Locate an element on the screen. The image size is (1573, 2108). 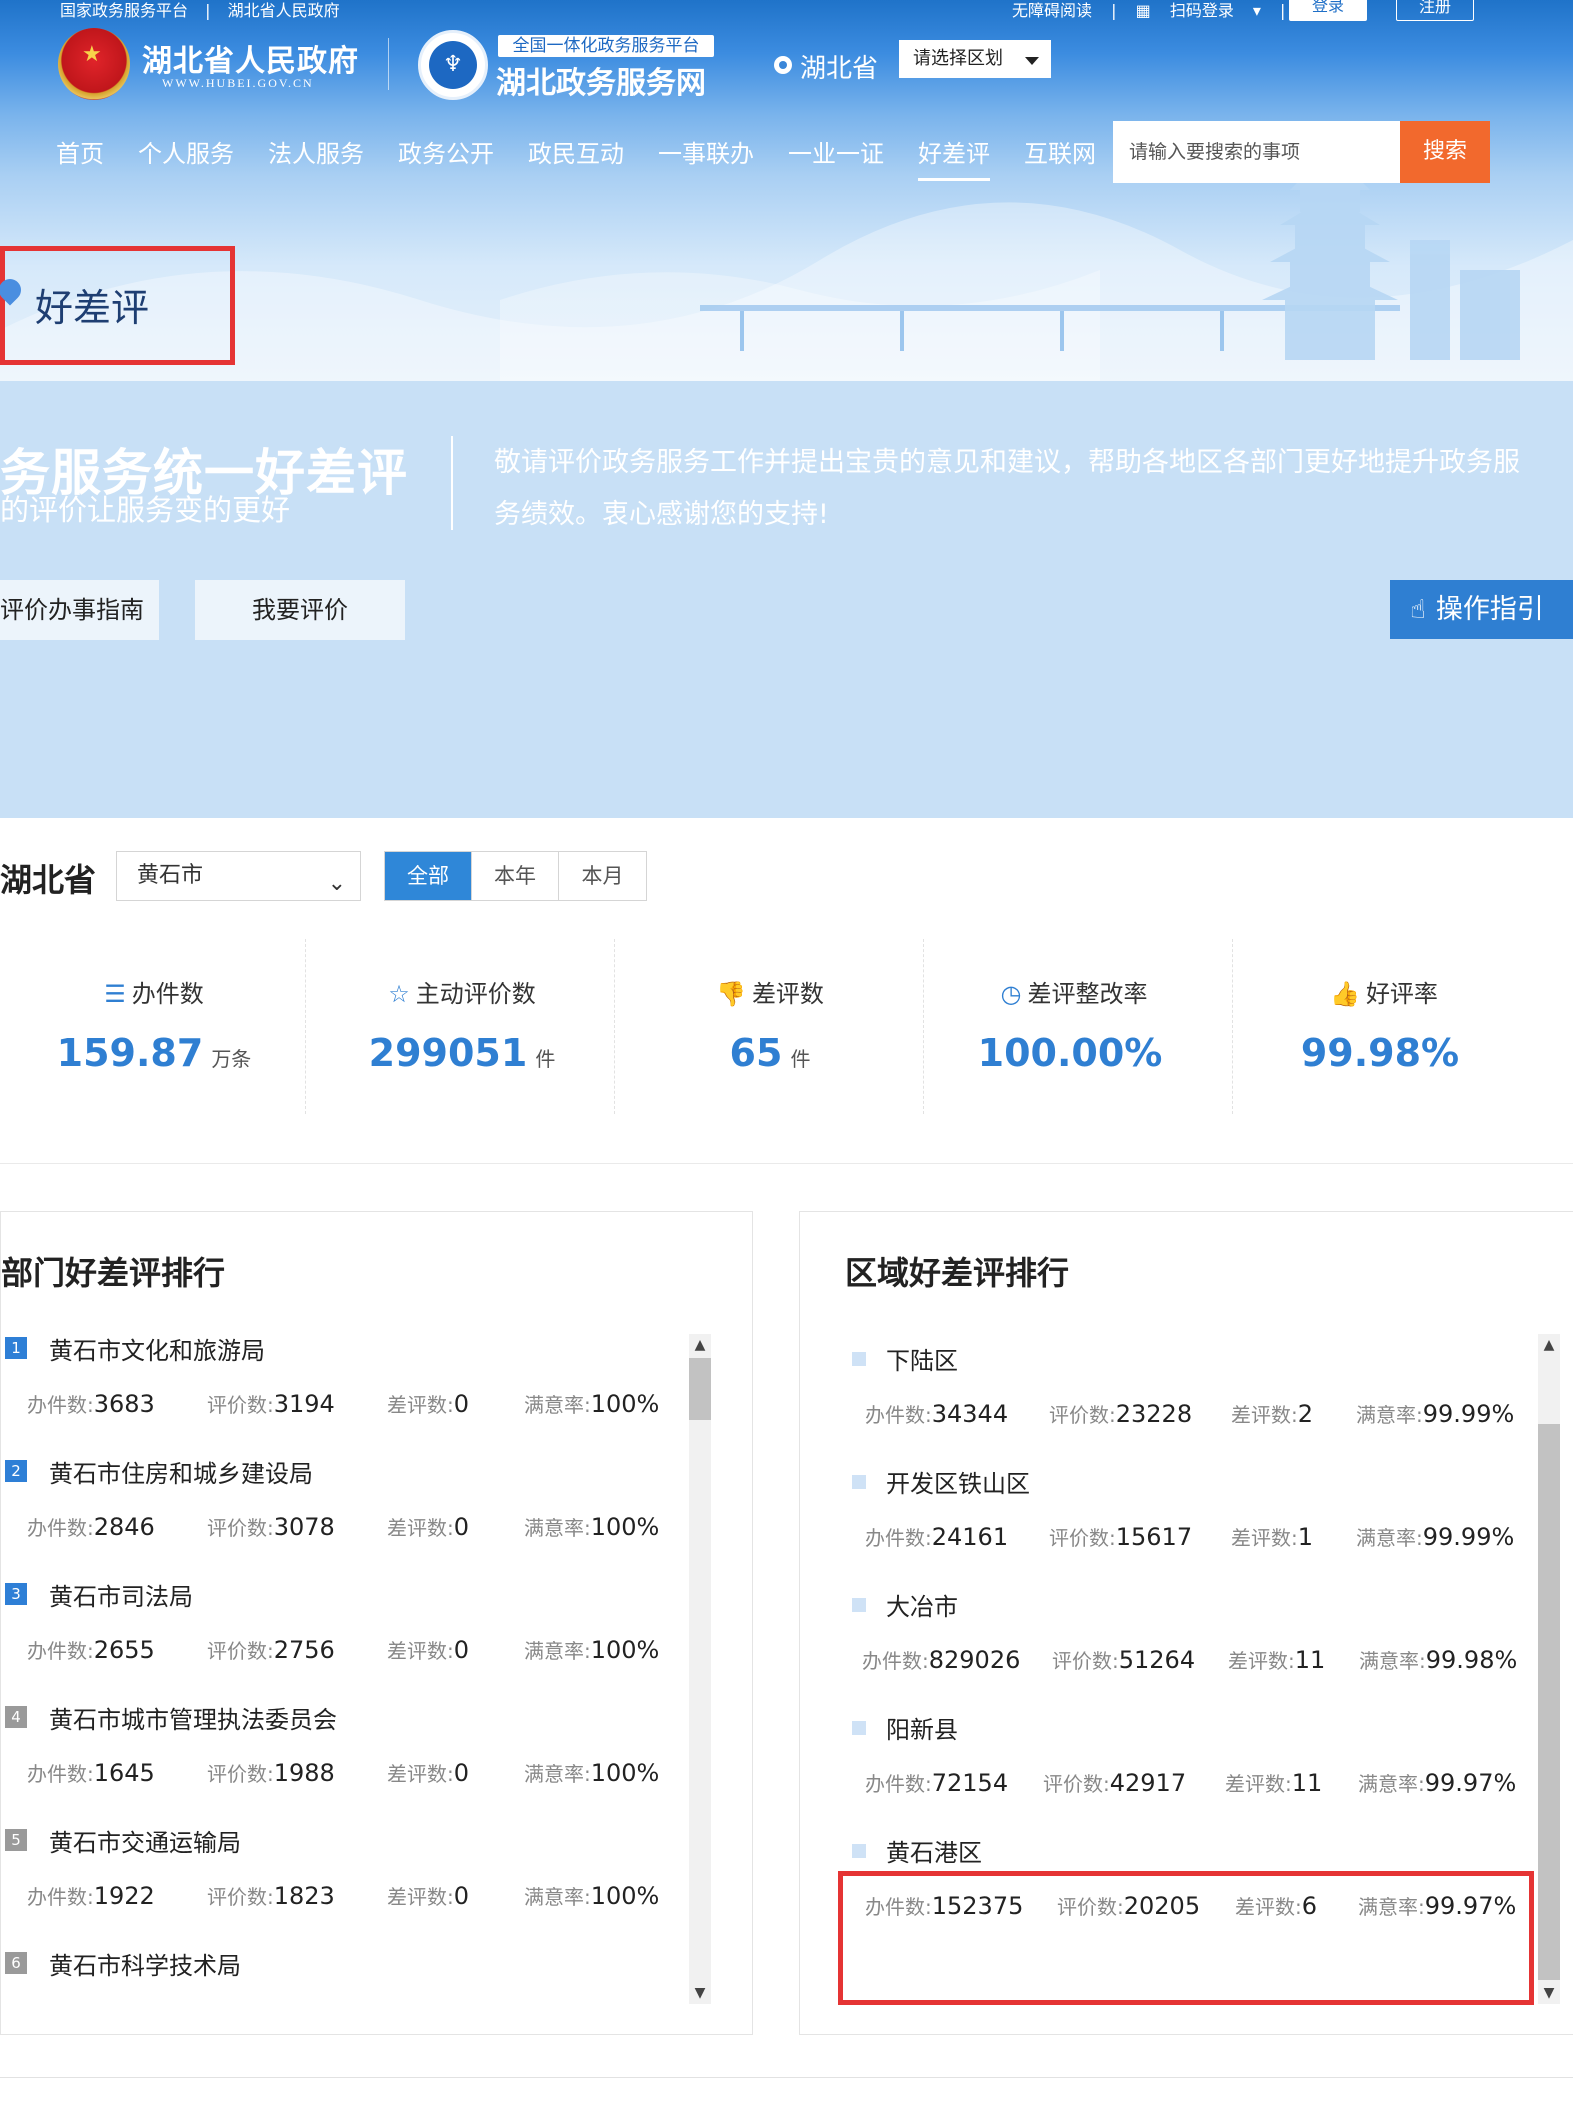
list-item: 下陆区 办件数:34344 评价数:23228 差评数:2 满意率:99.99% is located at coordinates (1170, 1389).